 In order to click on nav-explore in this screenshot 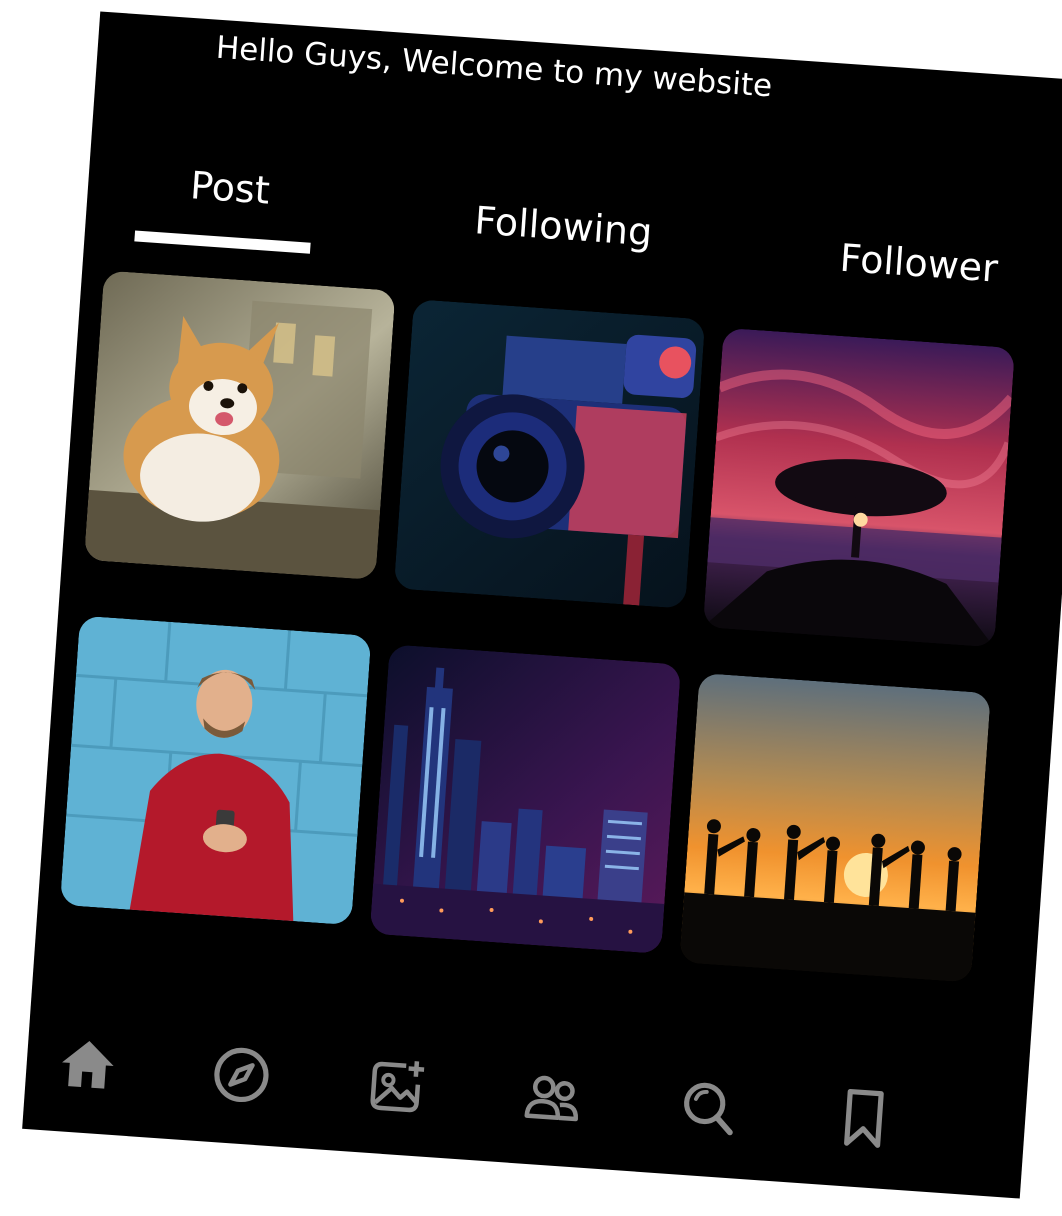, I will do `click(241, 1075)`.